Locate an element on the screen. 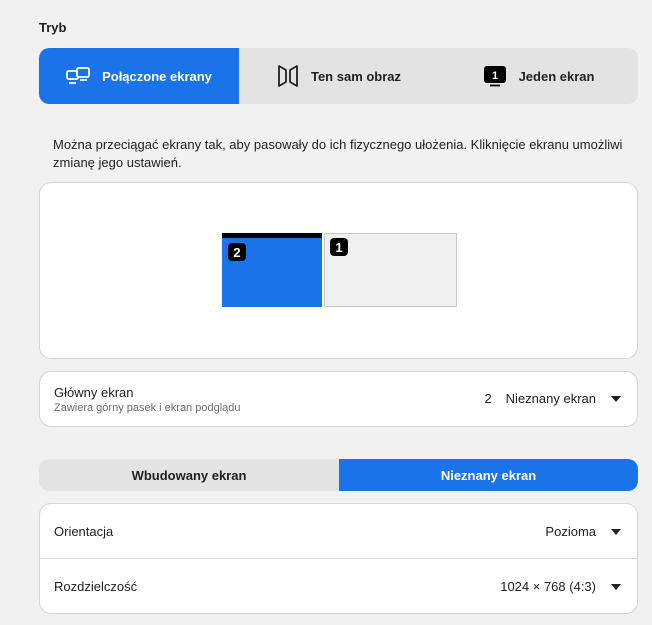 The width and height of the screenshot is (652, 625). display-tabs: Wbudowany ekran Nieznany ekran is located at coordinates (338, 475).